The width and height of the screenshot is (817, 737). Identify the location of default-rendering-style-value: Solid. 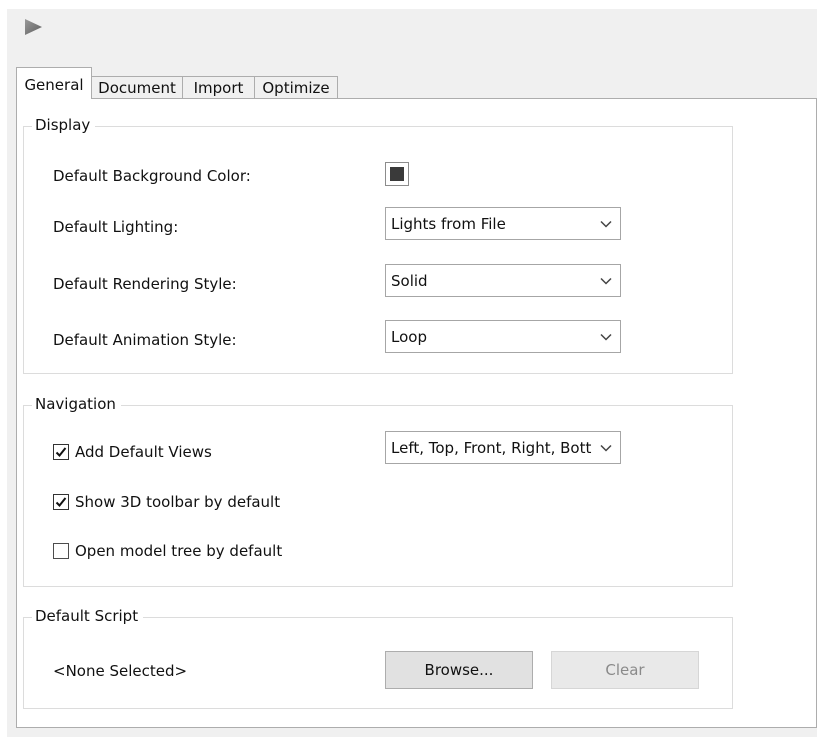
(409, 281).